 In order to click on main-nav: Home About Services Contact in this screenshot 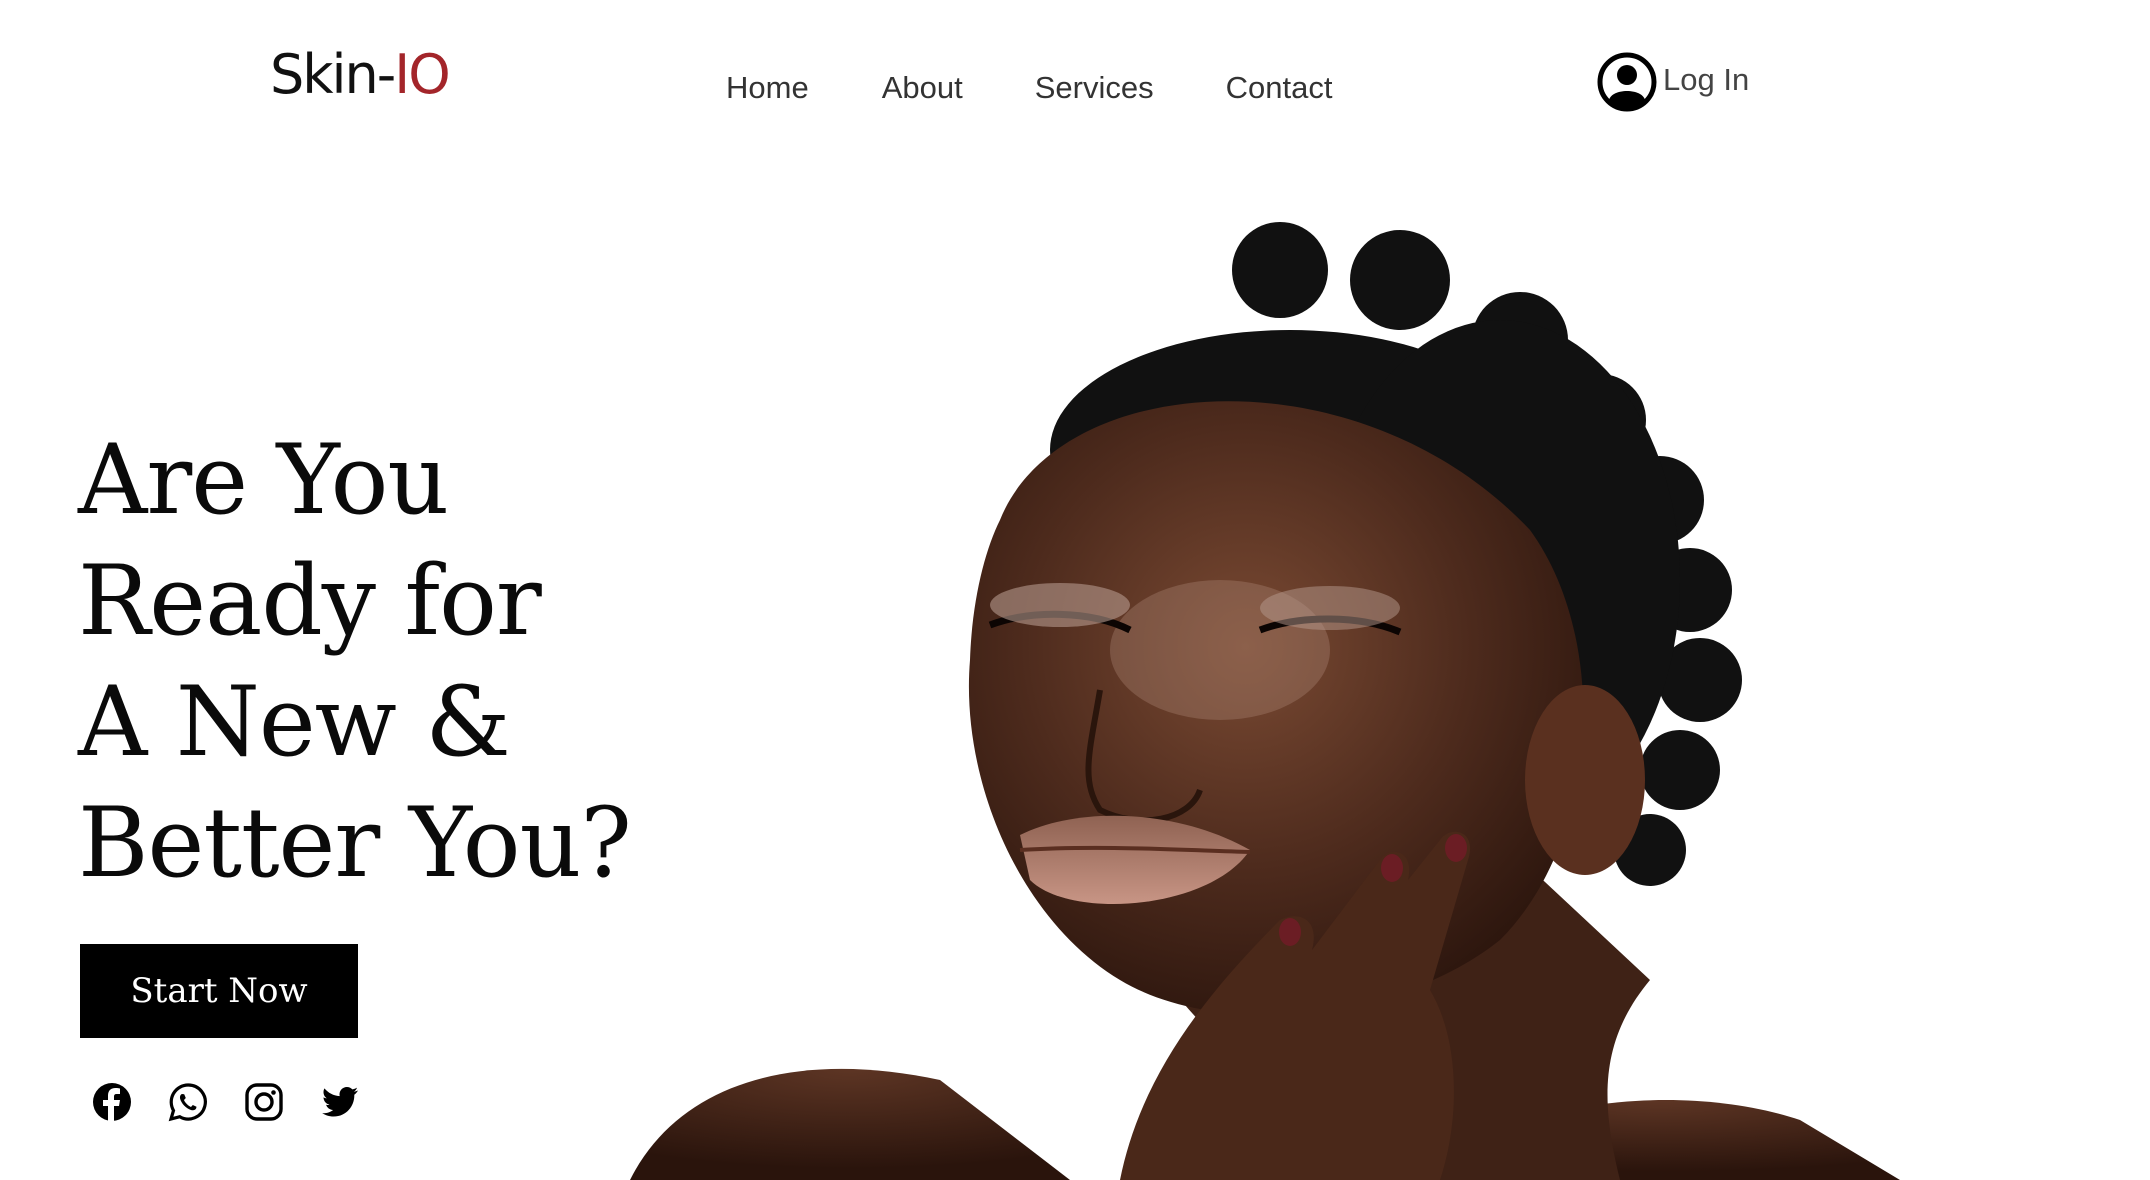, I will do `click(1029, 87)`.